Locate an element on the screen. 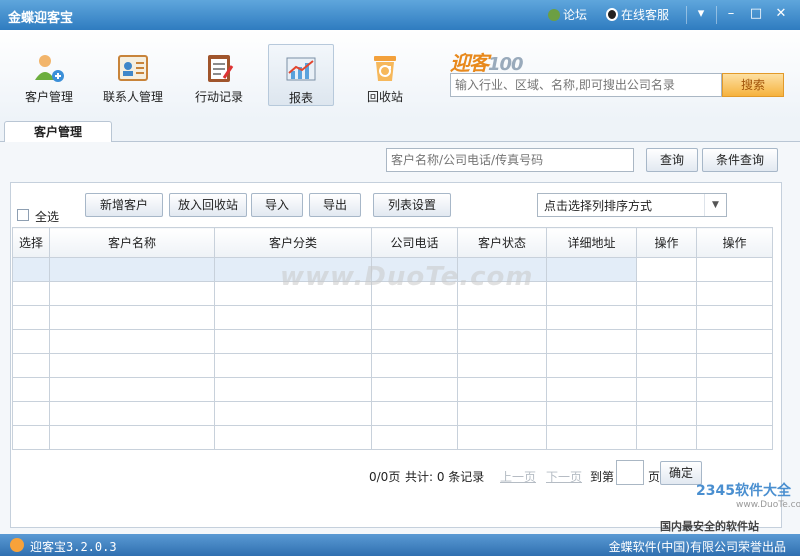  yingke100-logo: 迎客100 is located at coordinates (487, 61).